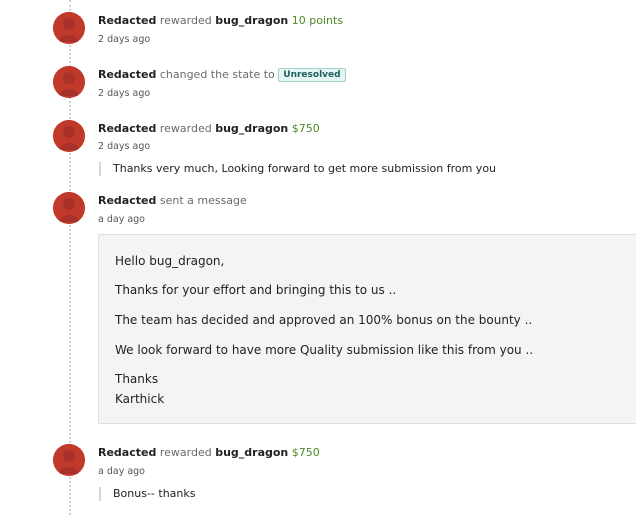 Image resolution: width=636 pixels, height=515 pixels. What do you see at coordinates (317, 20) in the screenshot?
I see `reward-amount: 10 points` at bounding box center [317, 20].